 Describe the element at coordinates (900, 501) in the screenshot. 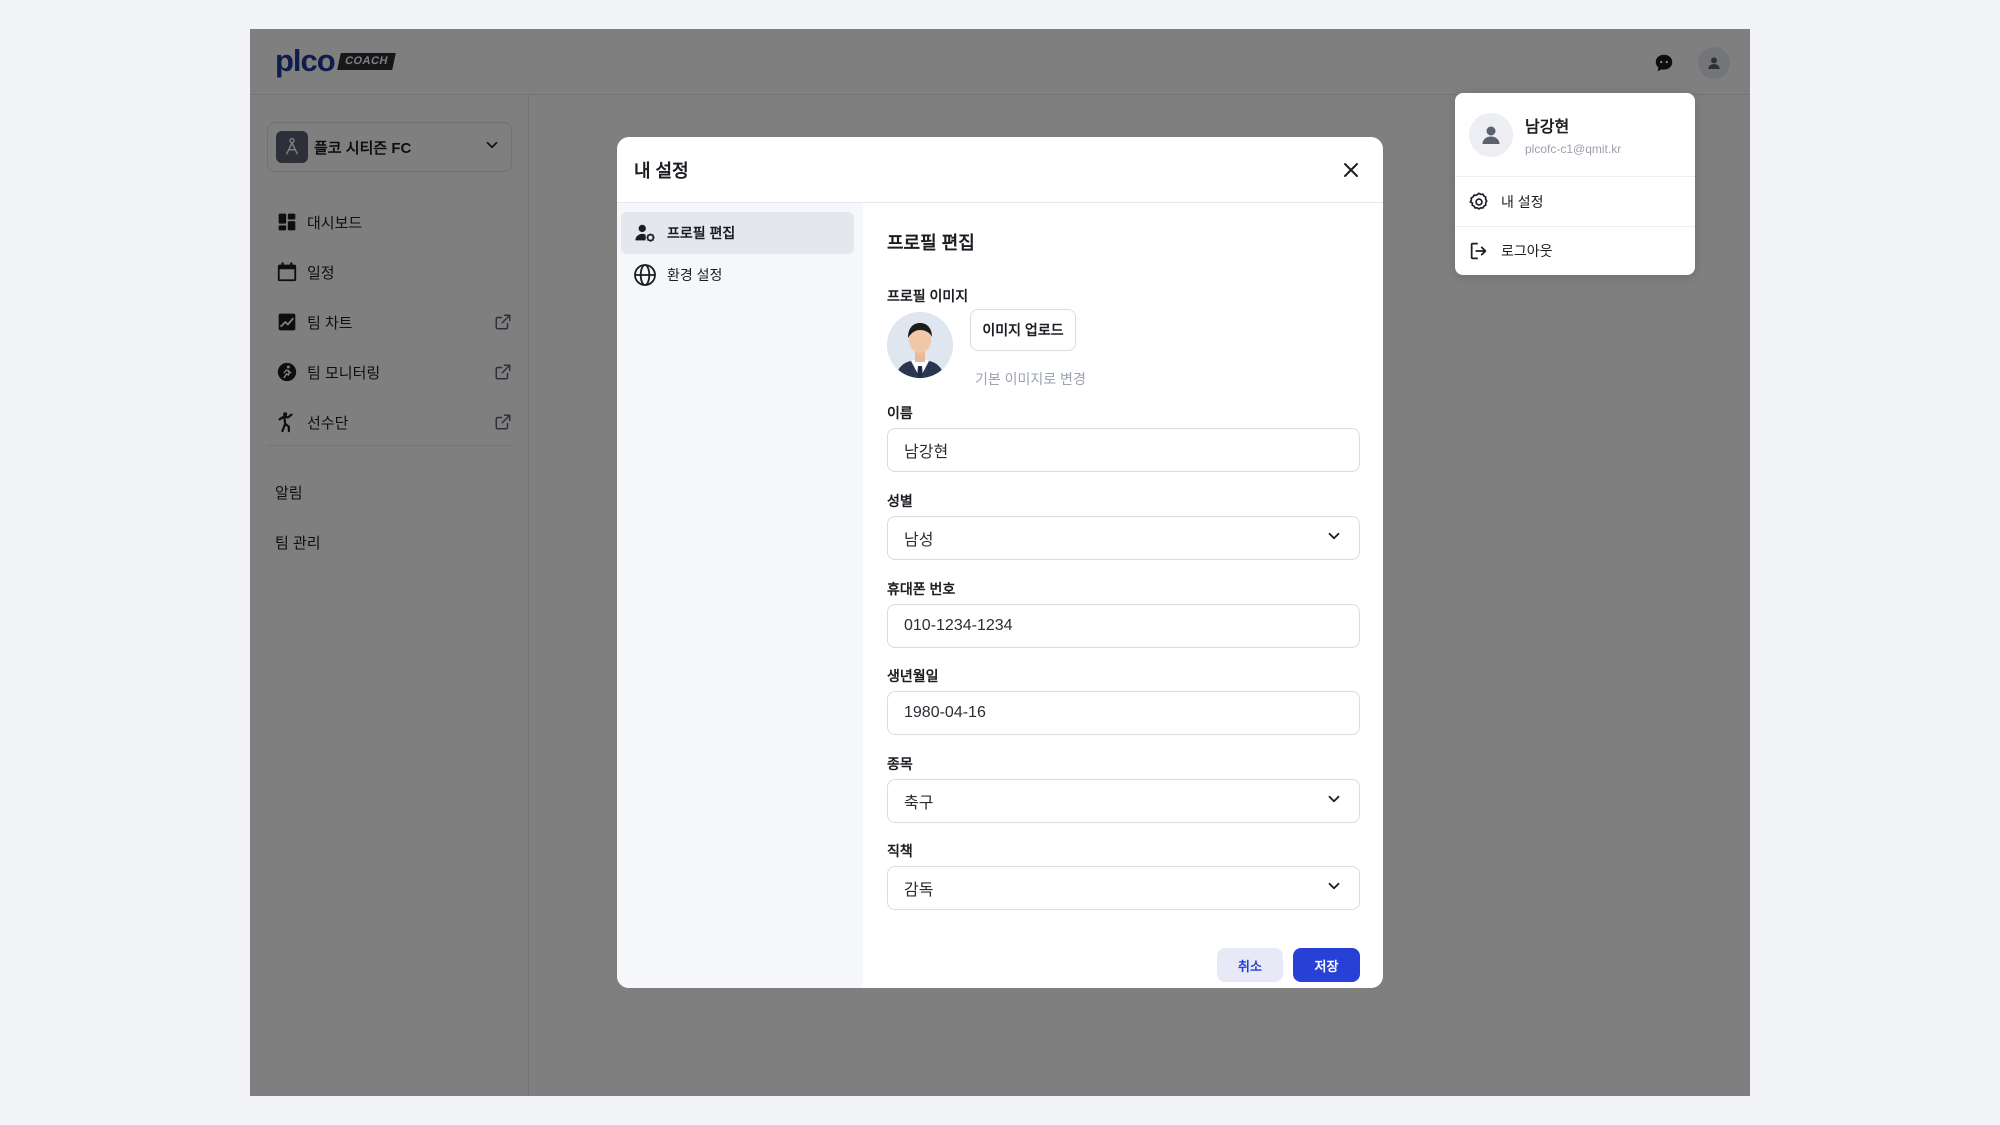

I see `gender-label: 성별` at that location.